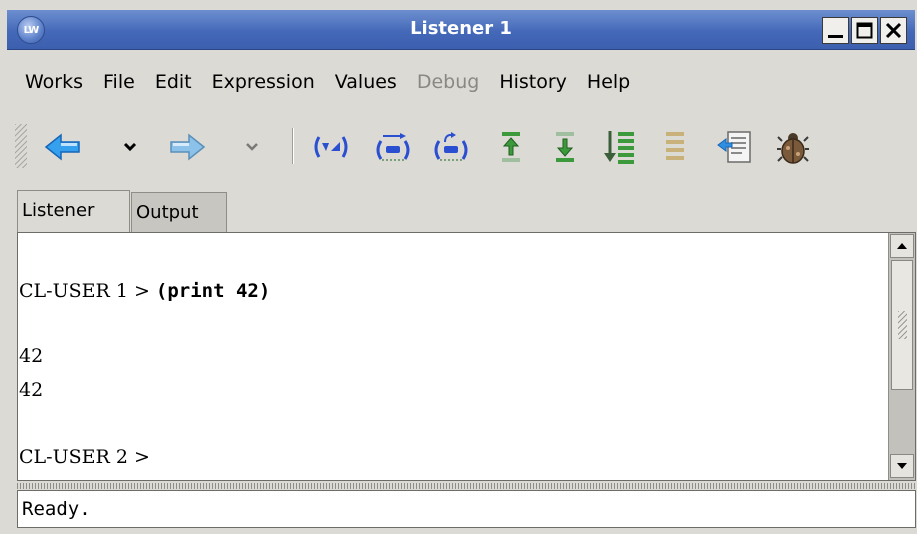 The width and height of the screenshot is (917, 534). Describe the element at coordinates (466, 486) in the screenshot. I see `pane-splitter` at that location.